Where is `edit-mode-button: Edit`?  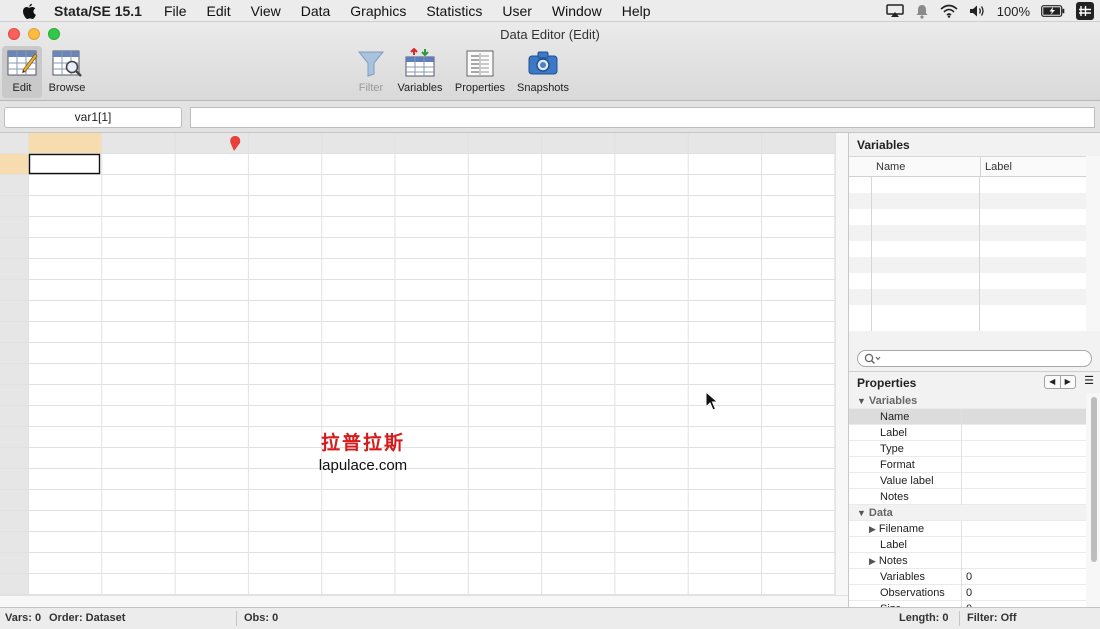
edit-mode-button: Edit is located at coordinates (22, 72).